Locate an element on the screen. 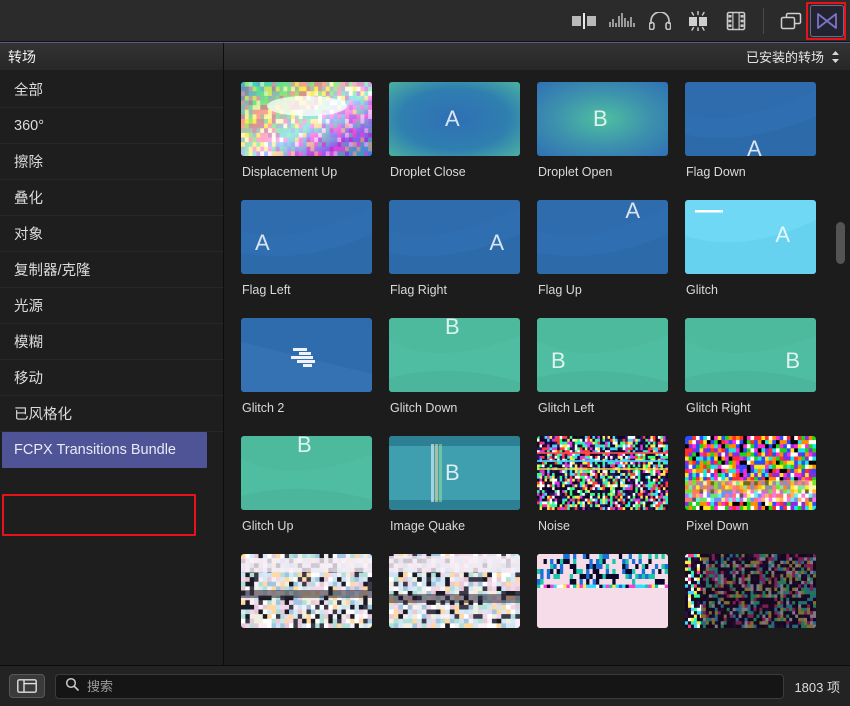  transition-label: Droplet Close is located at coordinates (428, 172).